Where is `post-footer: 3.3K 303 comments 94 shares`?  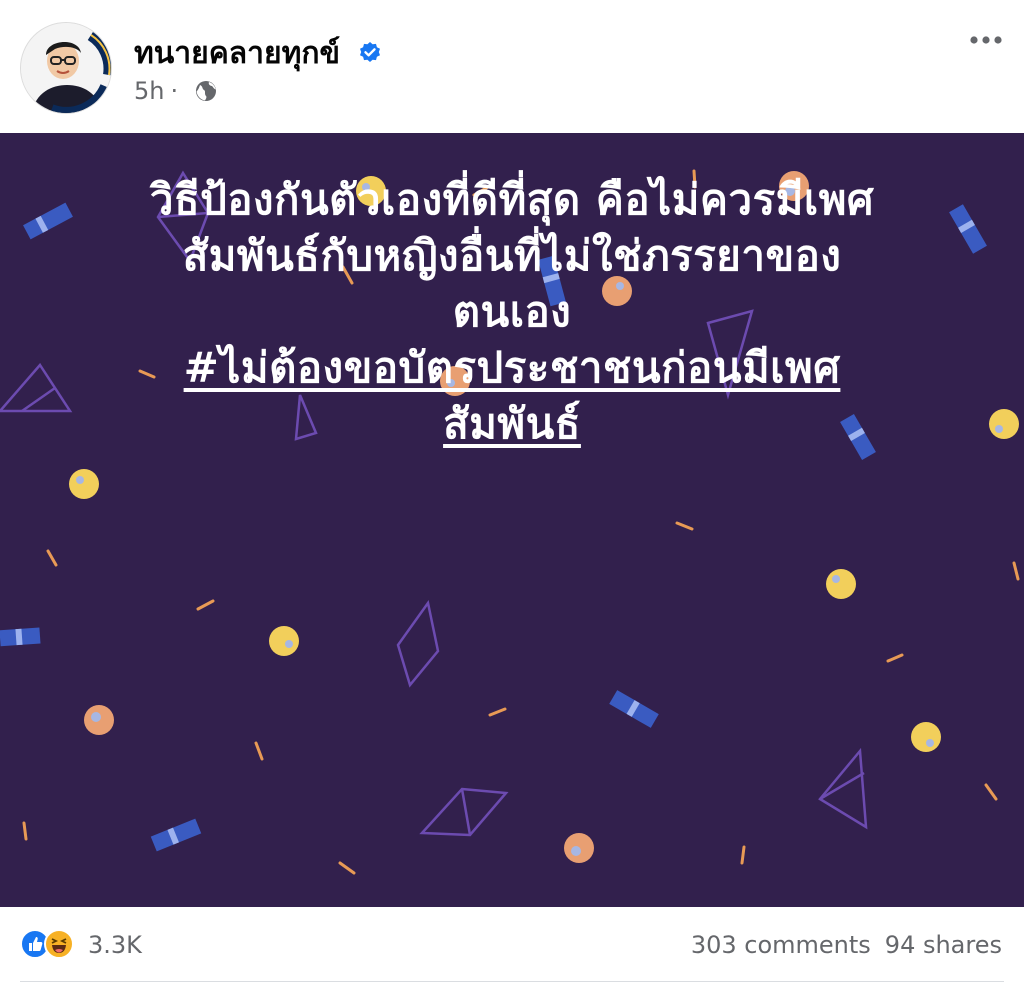
post-footer: 3.3K 303 comments 94 shares is located at coordinates (512, 945).